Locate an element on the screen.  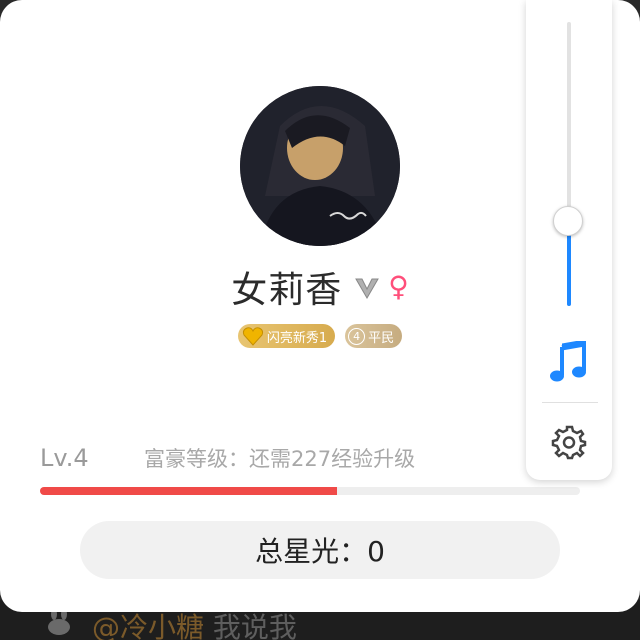
honor-badge: 闪亮新秀1 is located at coordinates (286, 336).